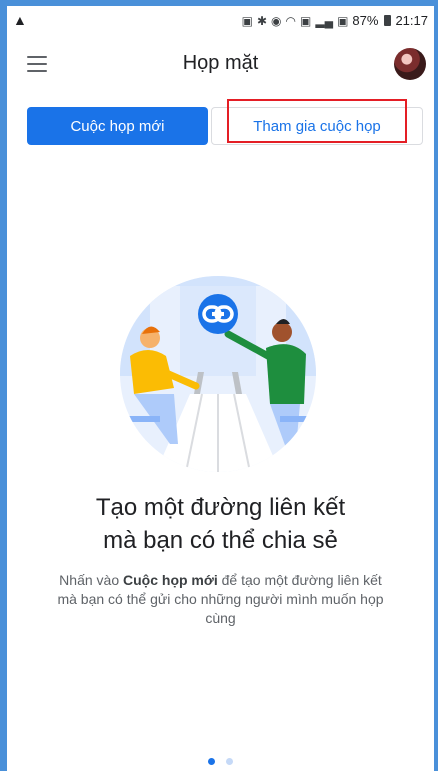 Image resolution: width=438 pixels, height=771 pixels. What do you see at coordinates (306, 20) in the screenshot?
I see `data-icon: ▣` at bounding box center [306, 20].